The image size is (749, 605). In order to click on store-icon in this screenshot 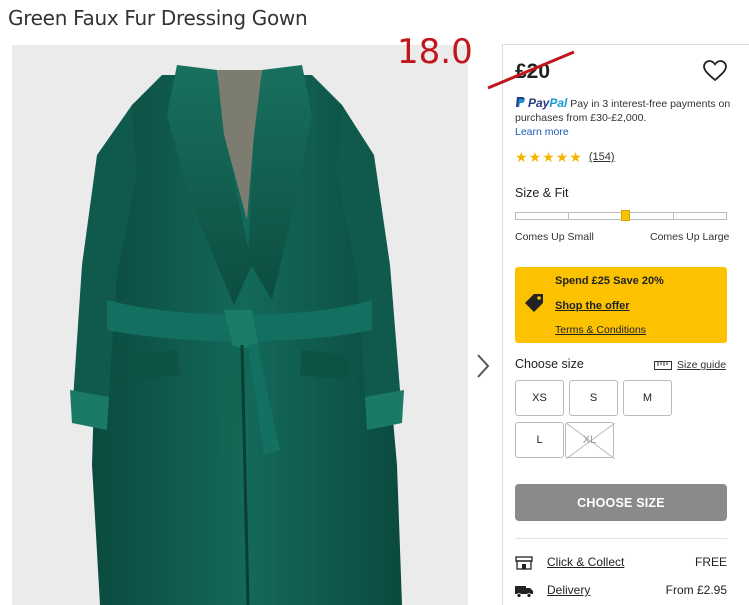, I will do `click(524, 563)`.